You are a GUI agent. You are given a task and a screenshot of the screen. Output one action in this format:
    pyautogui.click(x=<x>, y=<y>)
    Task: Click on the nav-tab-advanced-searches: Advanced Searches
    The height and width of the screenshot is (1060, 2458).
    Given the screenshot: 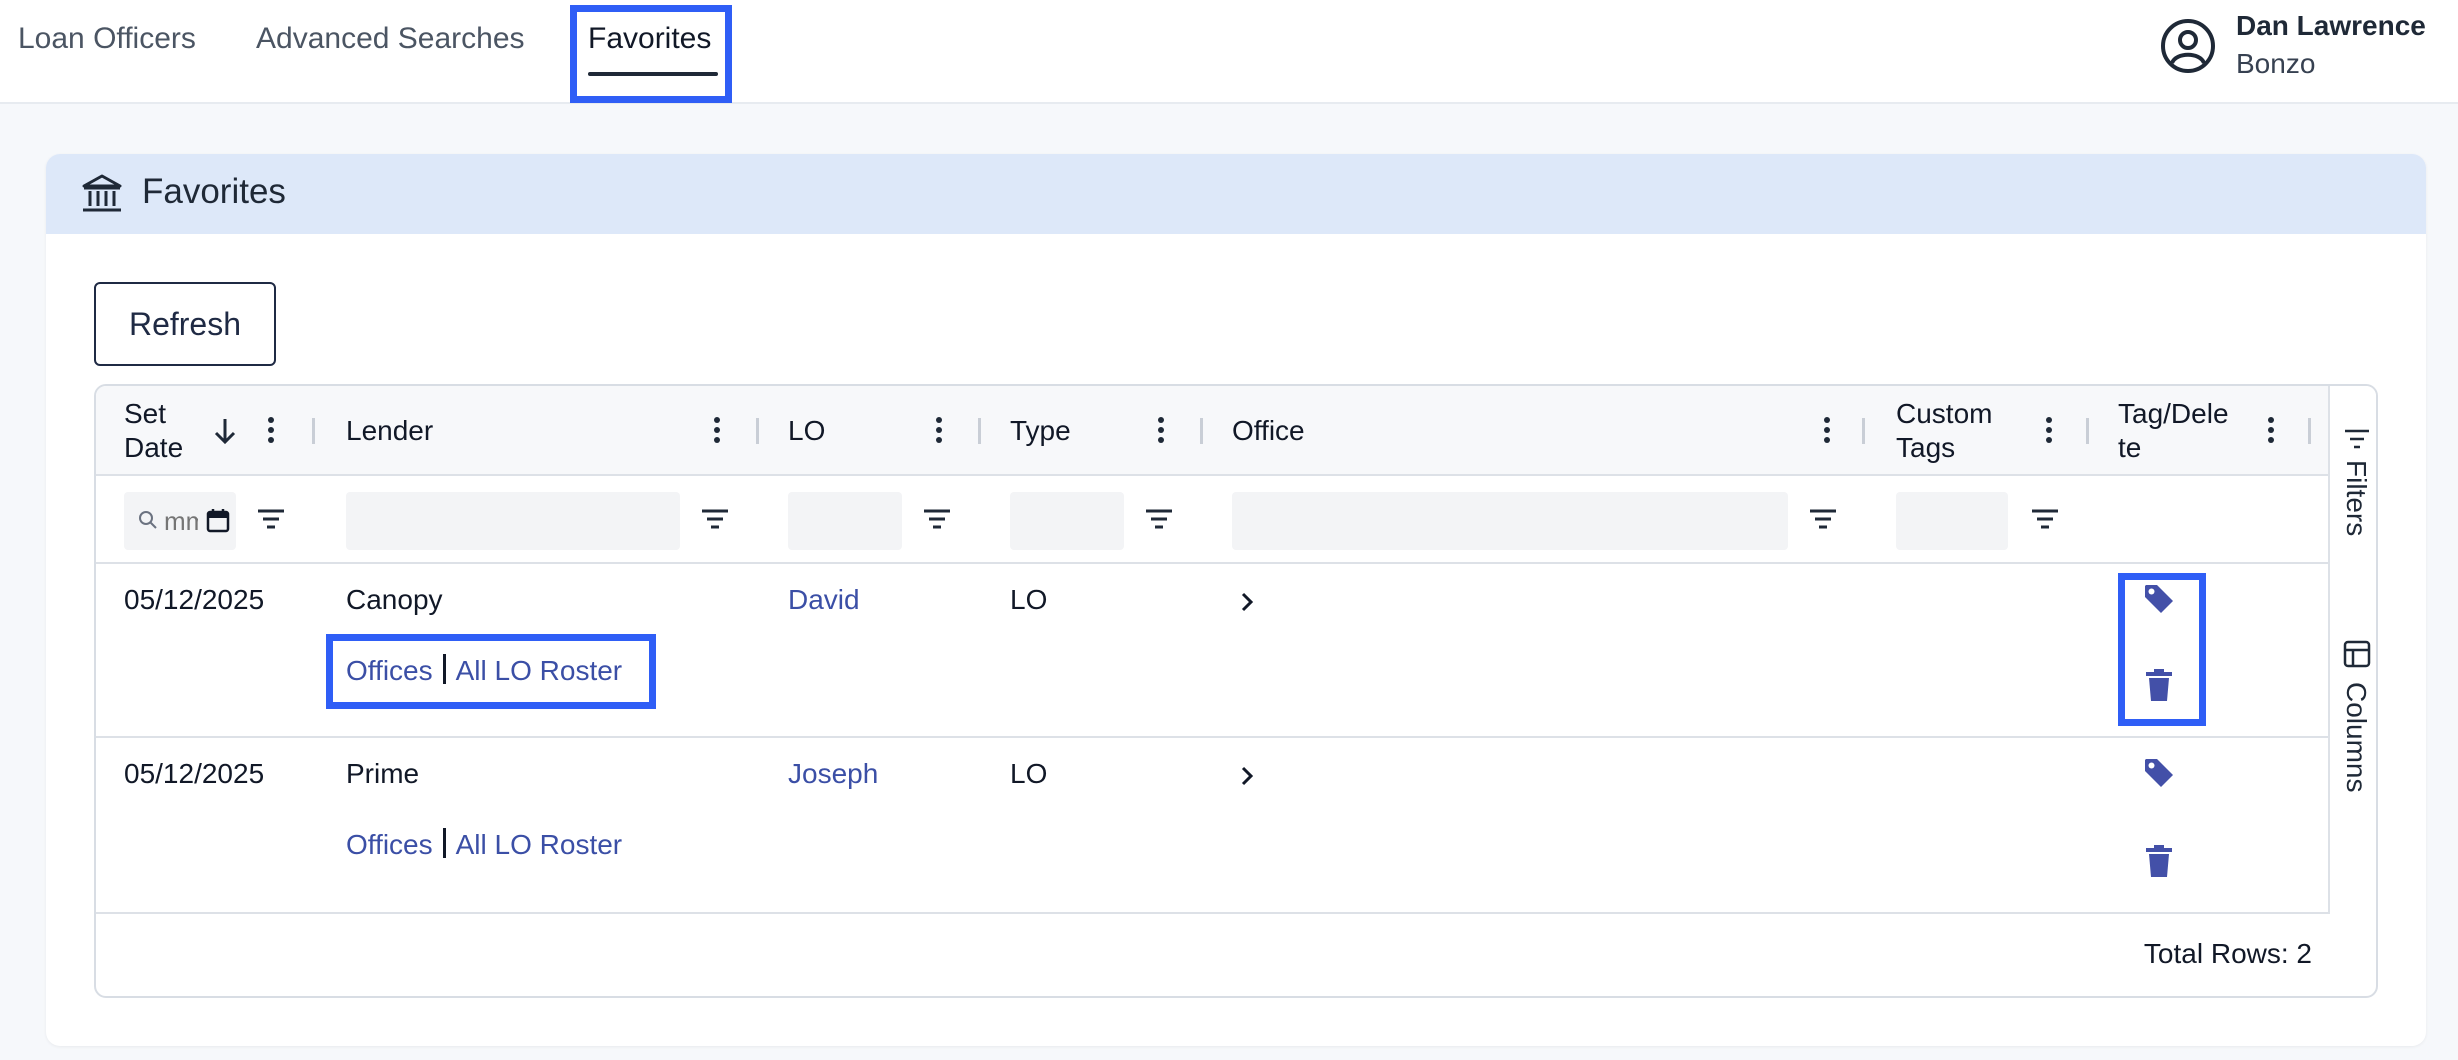 What is the action you would take?
    pyautogui.click(x=390, y=39)
    